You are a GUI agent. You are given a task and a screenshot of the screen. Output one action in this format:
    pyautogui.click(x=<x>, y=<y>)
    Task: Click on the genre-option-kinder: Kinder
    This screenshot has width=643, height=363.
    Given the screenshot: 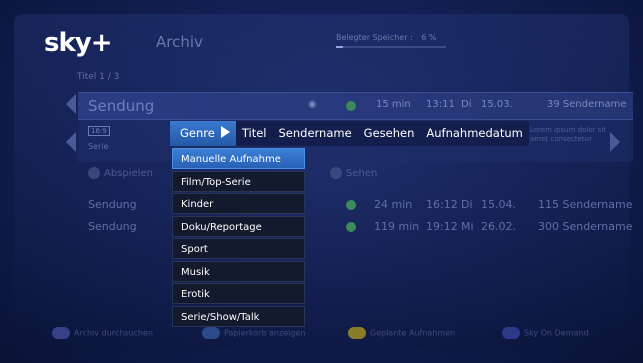 What is the action you would take?
    pyautogui.click(x=238, y=203)
    